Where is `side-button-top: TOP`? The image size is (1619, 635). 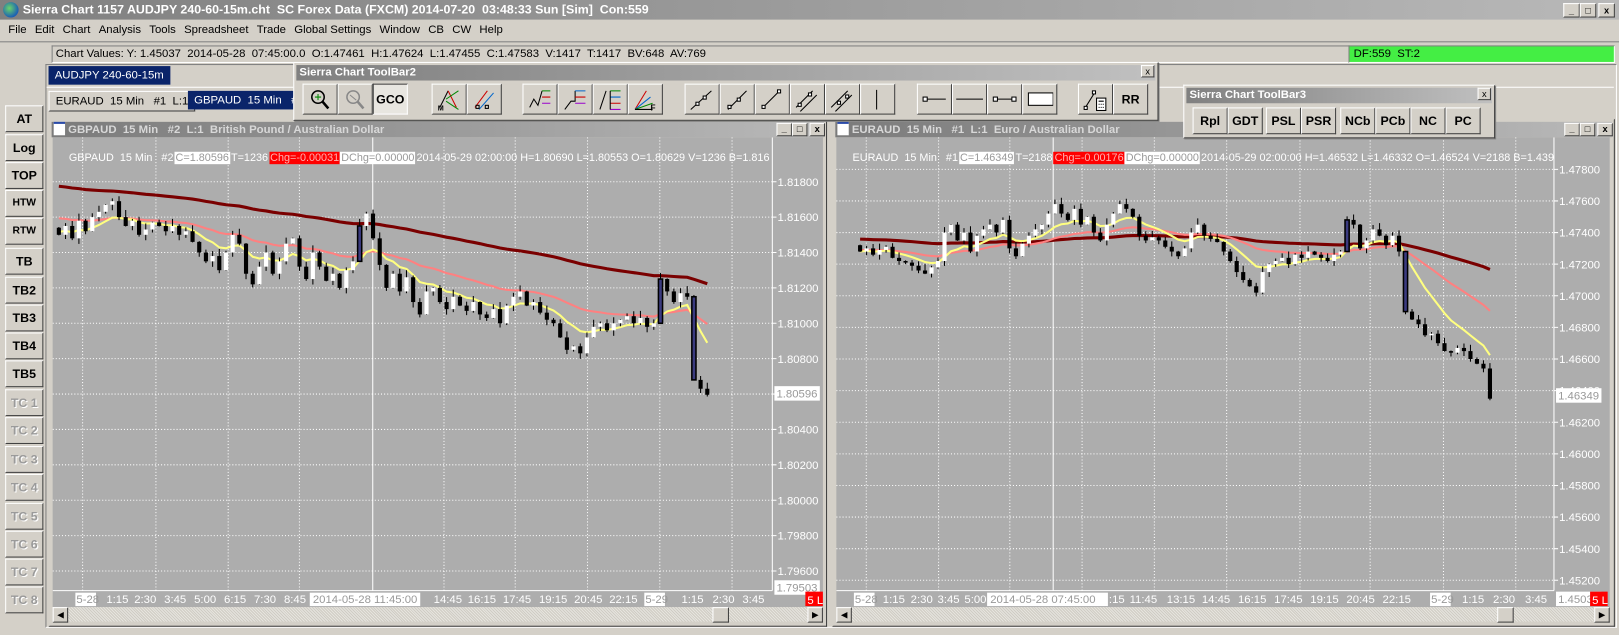
side-button-top: TOP is located at coordinates (24, 175).